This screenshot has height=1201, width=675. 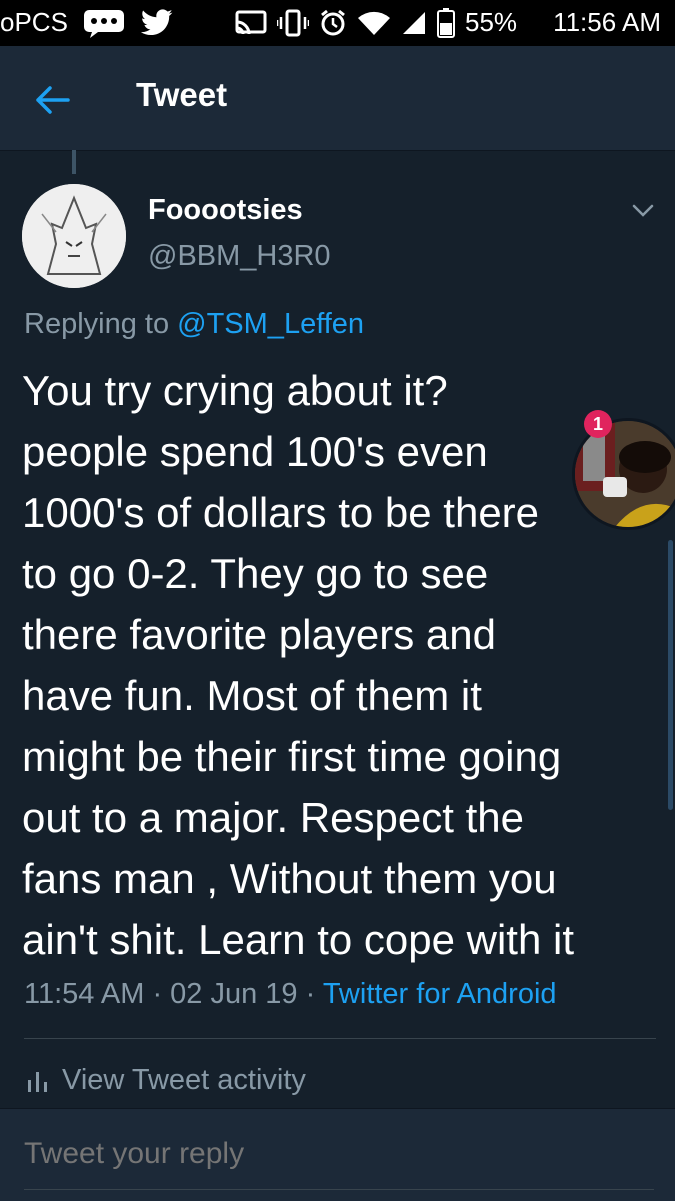 I want to click on wifi-icon, so click(x=374, y=23).